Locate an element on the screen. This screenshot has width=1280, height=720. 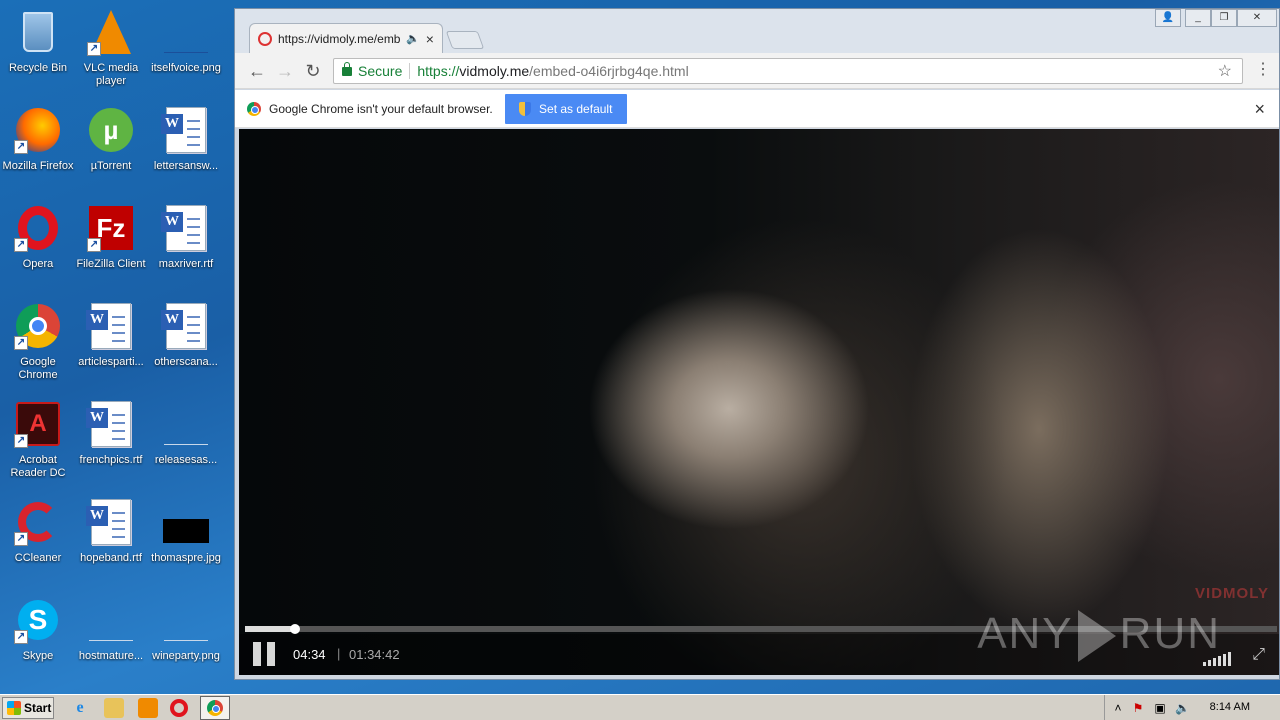
desktop-icon-recycle-bin: Recycle Bin is located at coordinates (38, 48).